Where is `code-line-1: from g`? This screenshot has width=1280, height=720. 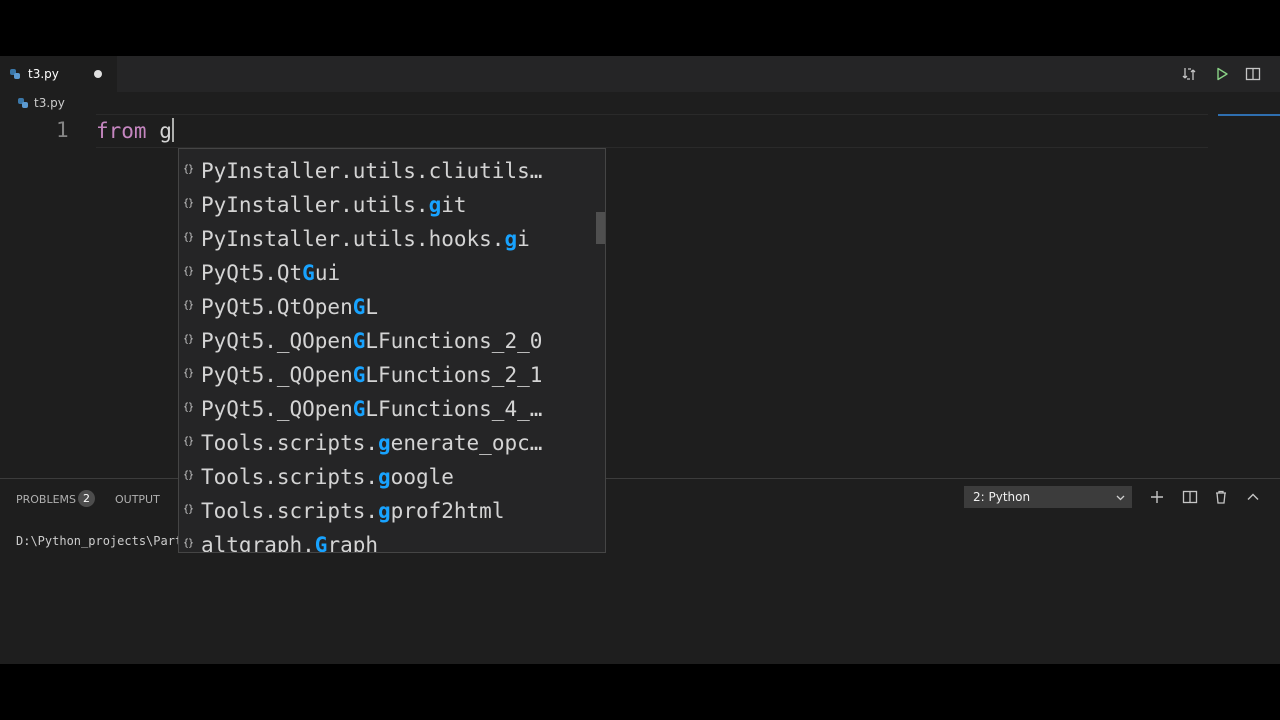 code-line-1: from g is located at coordinates (135, 130).